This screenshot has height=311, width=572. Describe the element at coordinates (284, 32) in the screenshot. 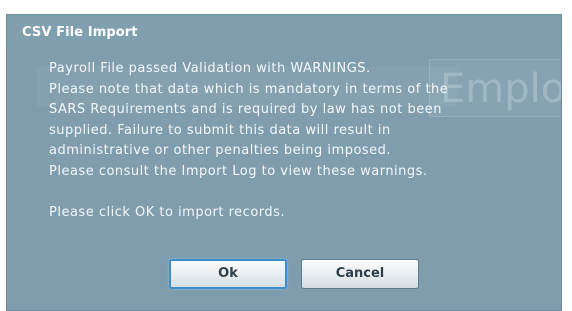

I see `dialog-titlebar: CSV File Import` at that location.